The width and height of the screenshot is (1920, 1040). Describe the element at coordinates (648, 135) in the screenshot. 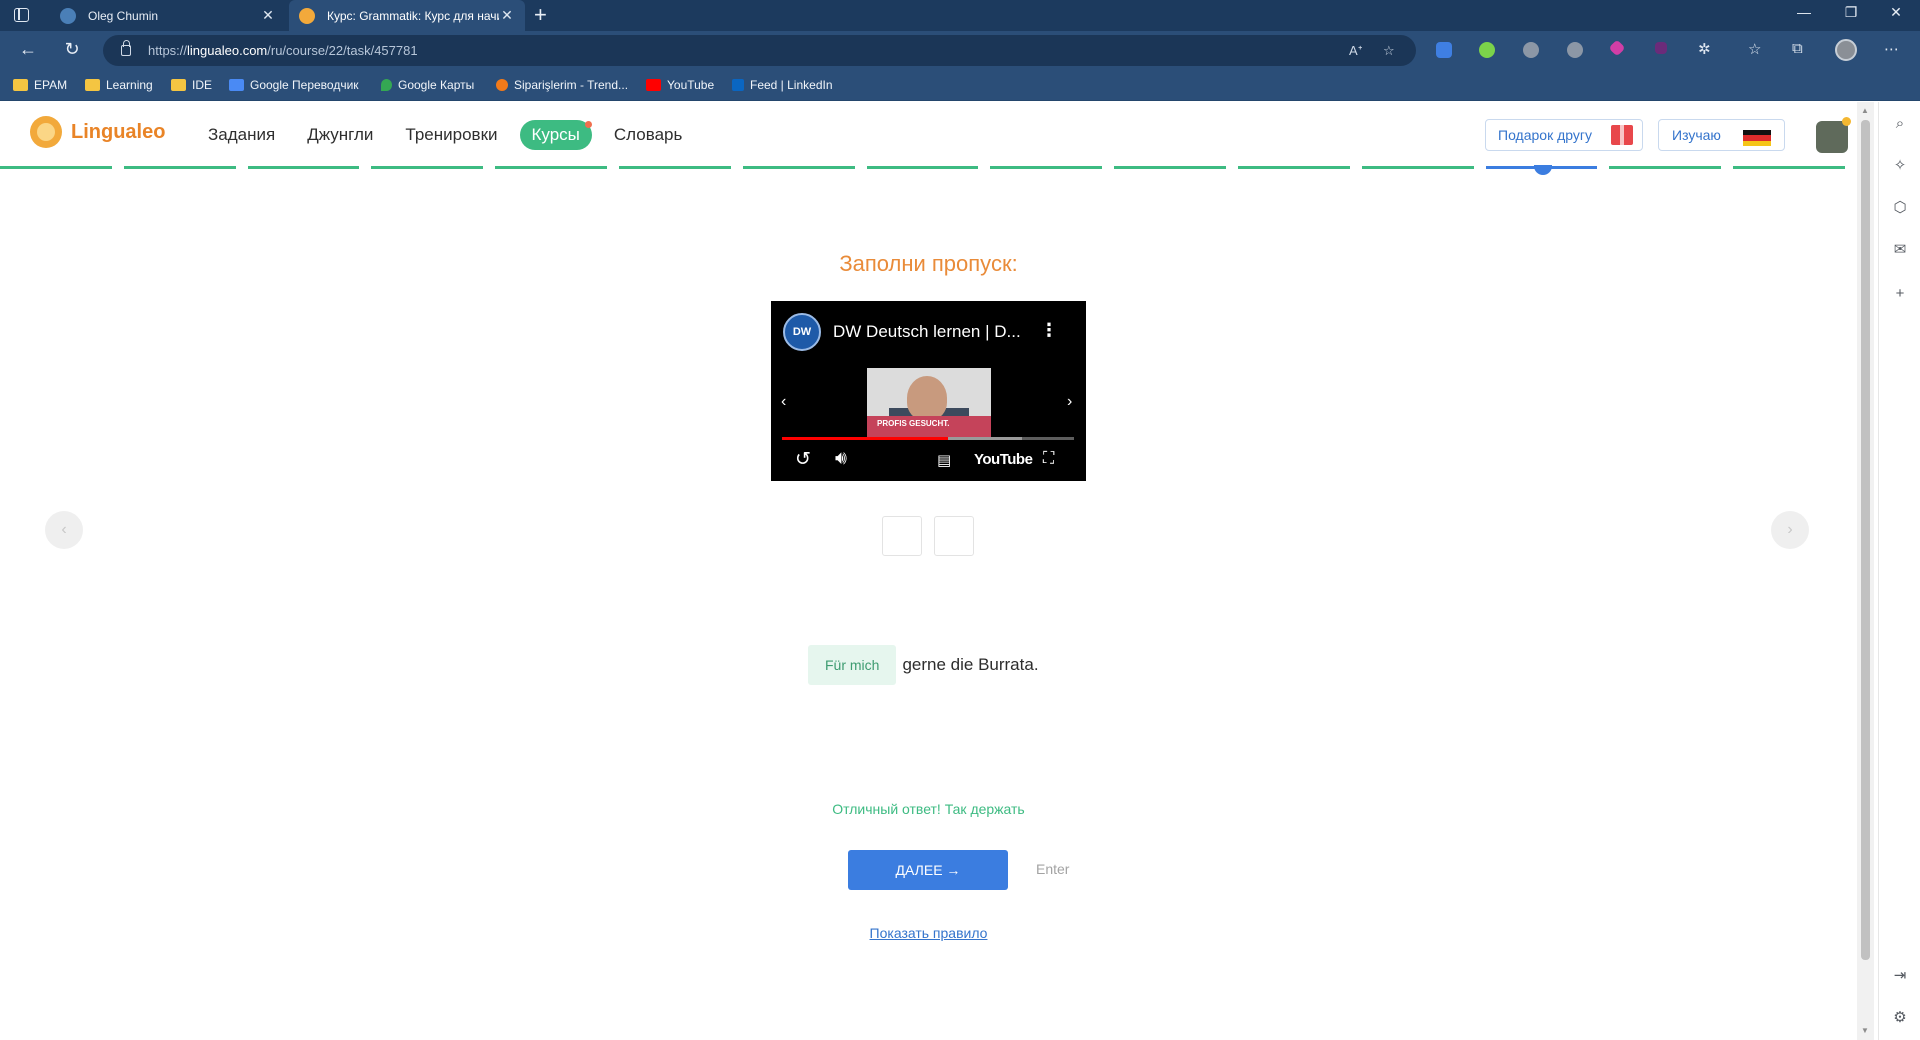

I see `nav-item-dictionary: Словарь` at that location.